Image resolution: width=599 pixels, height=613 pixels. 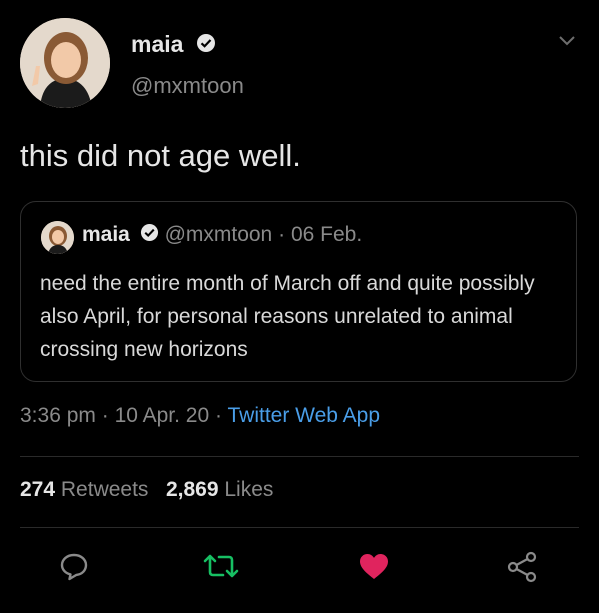 I want to click on quoted-header: maia @mxmtoon · 06 Feb., so click(x=222, y=235).